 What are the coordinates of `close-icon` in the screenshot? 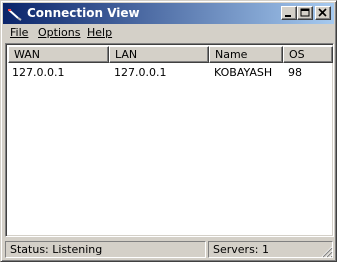 It's located at (322, 12).